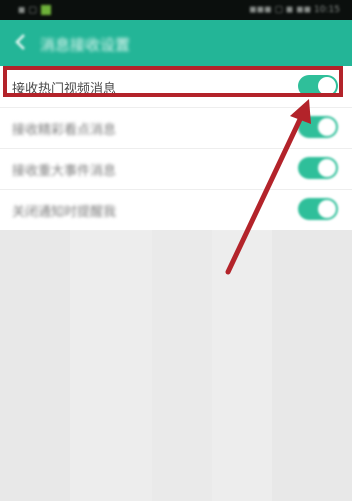 This screenshot has height=501, width=352. I want to click on annotation-arrow-icon, so click(268, 187).